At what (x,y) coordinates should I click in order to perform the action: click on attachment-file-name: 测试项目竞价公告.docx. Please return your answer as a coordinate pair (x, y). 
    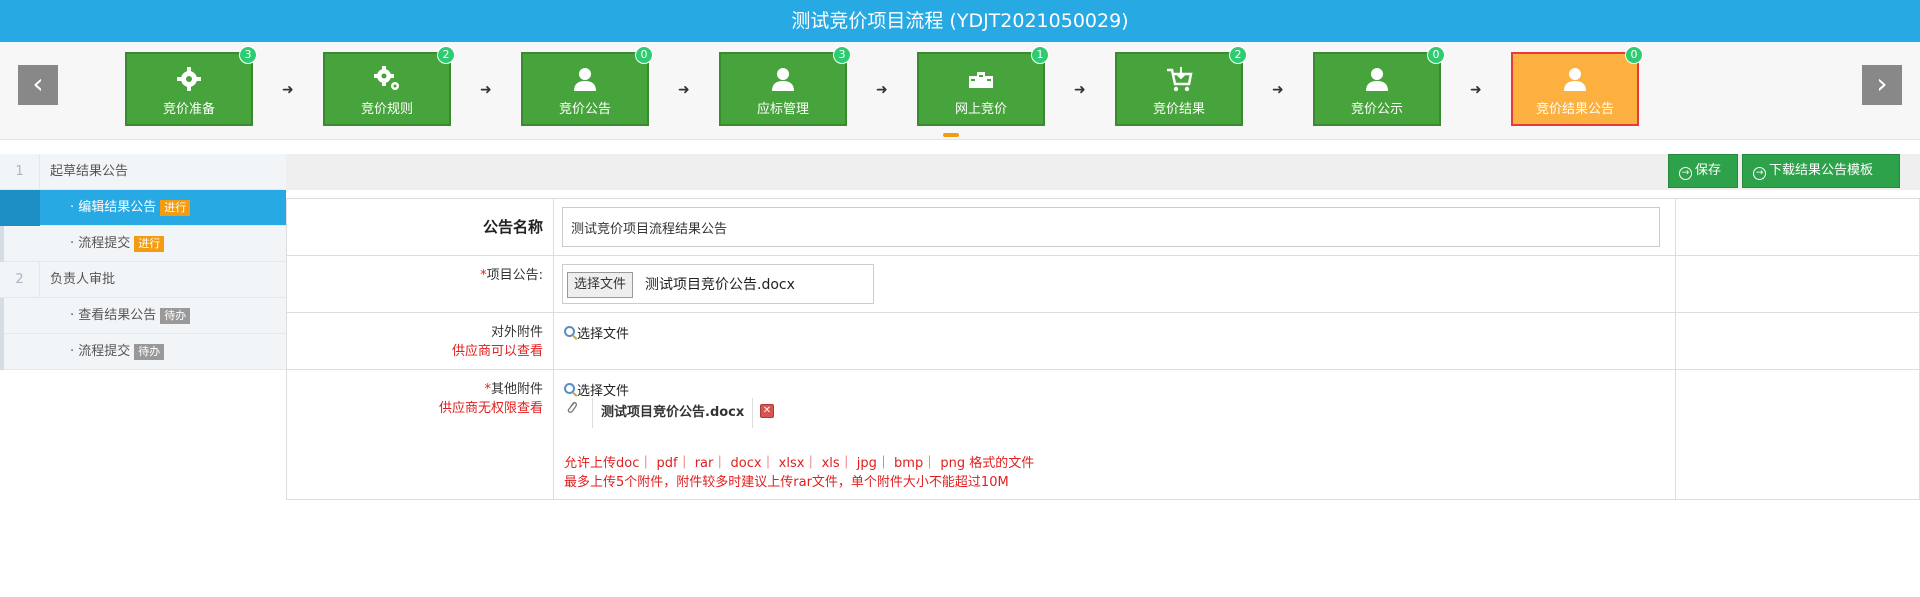
    Looking at the image, I should click on (673, 413).